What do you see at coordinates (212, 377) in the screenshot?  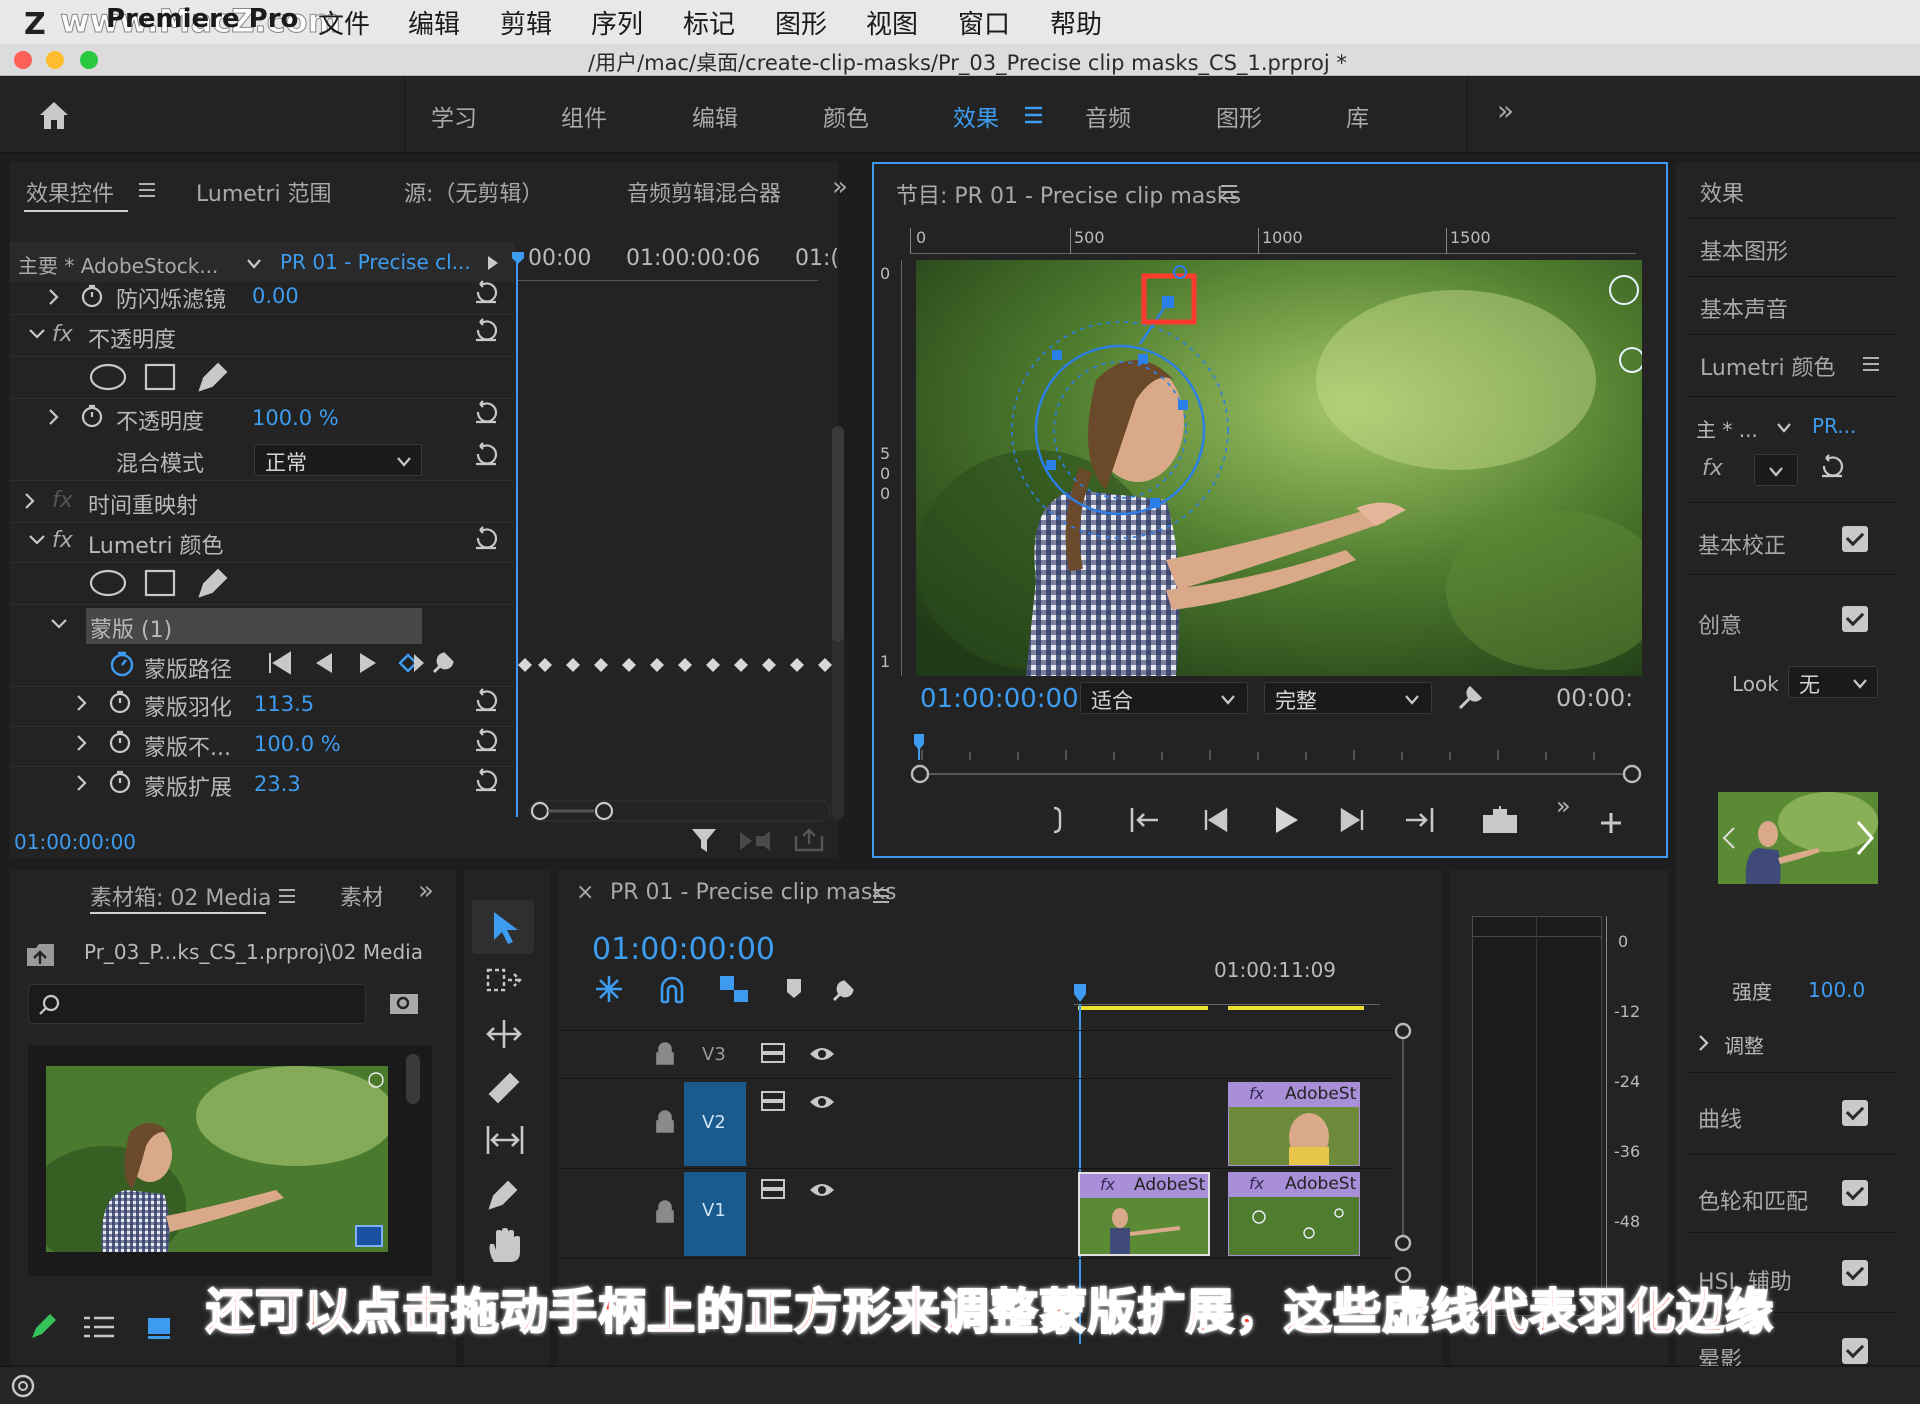 I see `pen-mask-icon` at bounding box center [212, 377].